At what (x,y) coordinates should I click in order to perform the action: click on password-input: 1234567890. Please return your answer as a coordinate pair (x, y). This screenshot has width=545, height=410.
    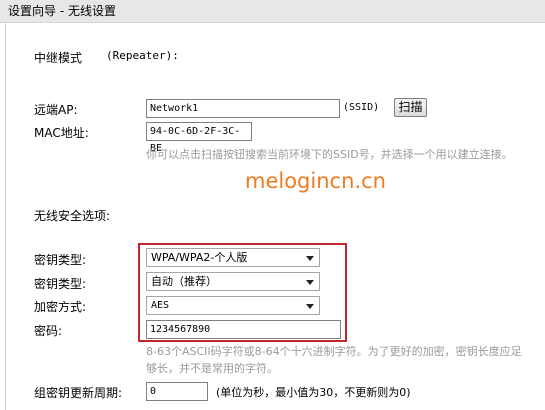
    Looking at the image, I should click on (243, 329).